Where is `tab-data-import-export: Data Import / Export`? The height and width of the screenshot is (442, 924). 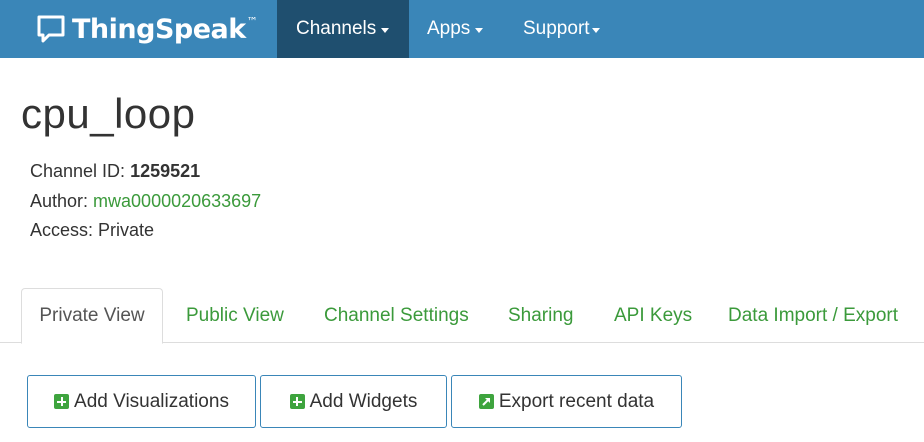
tab-data-import-export: Data Import / Export is located at coordinates (813, 315).